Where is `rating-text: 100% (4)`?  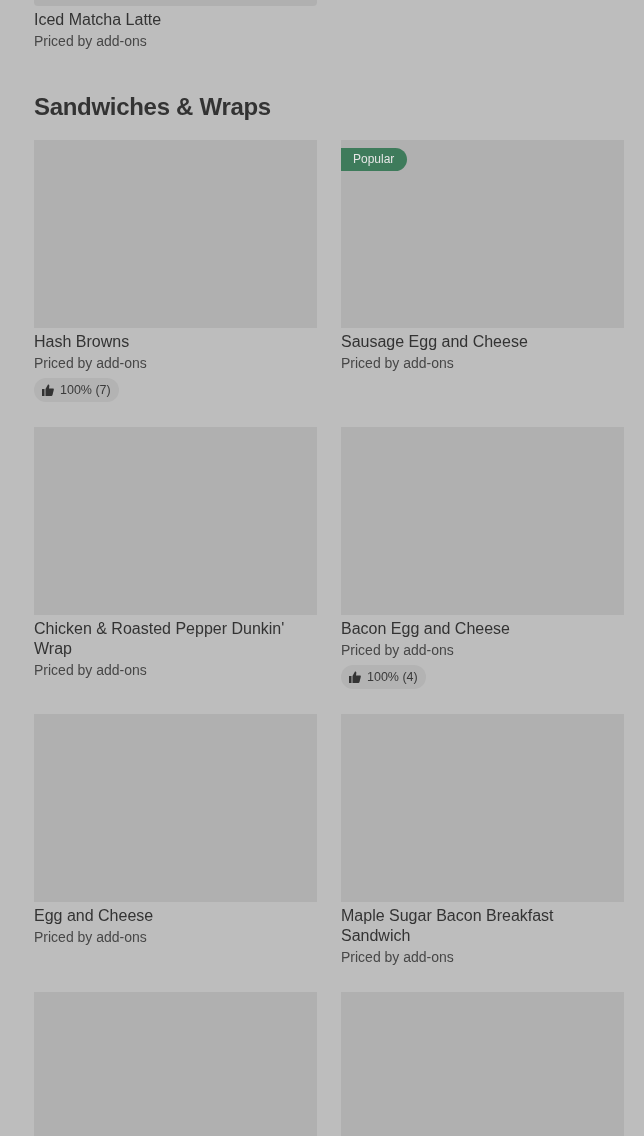
rating-text: 100% (4) is located at coordinates (392, 677).